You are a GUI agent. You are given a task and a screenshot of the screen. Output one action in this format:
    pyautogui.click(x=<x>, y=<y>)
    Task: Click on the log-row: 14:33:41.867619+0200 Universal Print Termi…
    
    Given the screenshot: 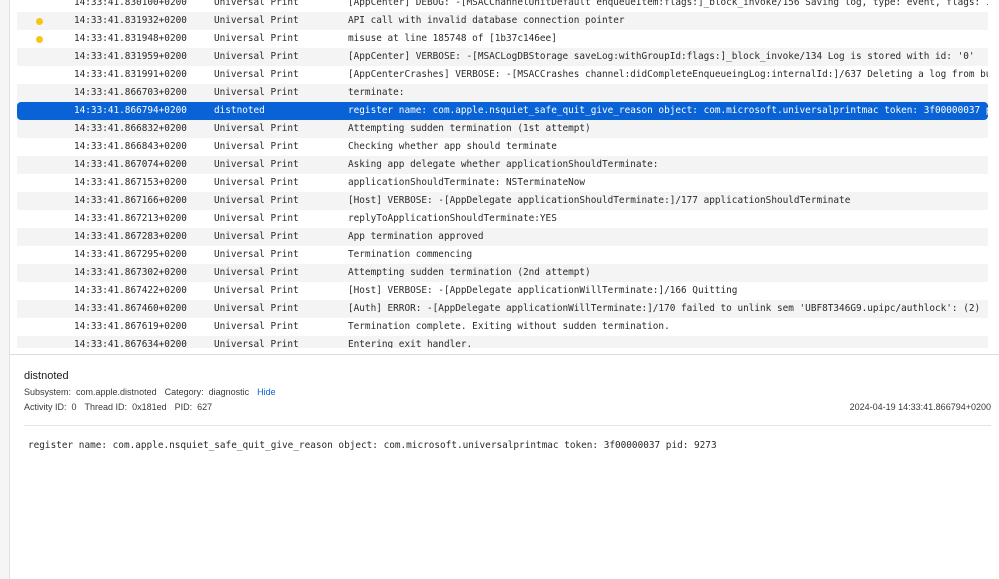 What is the action you would take?
    pyautogui.click(x=502, y=327)
    